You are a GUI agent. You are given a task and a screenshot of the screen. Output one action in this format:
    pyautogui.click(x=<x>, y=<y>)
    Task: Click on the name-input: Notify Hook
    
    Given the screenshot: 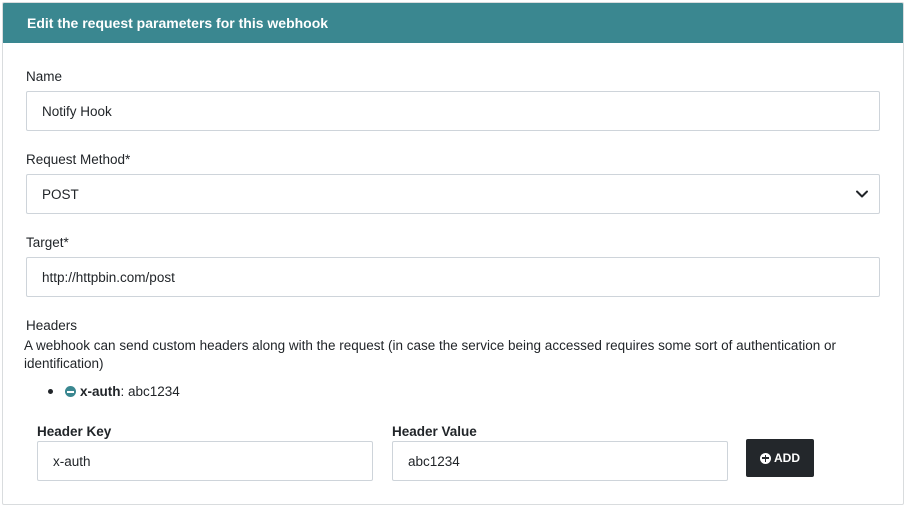 What is the action you would take?
    pyautogui.click(x=453, y=111)
    